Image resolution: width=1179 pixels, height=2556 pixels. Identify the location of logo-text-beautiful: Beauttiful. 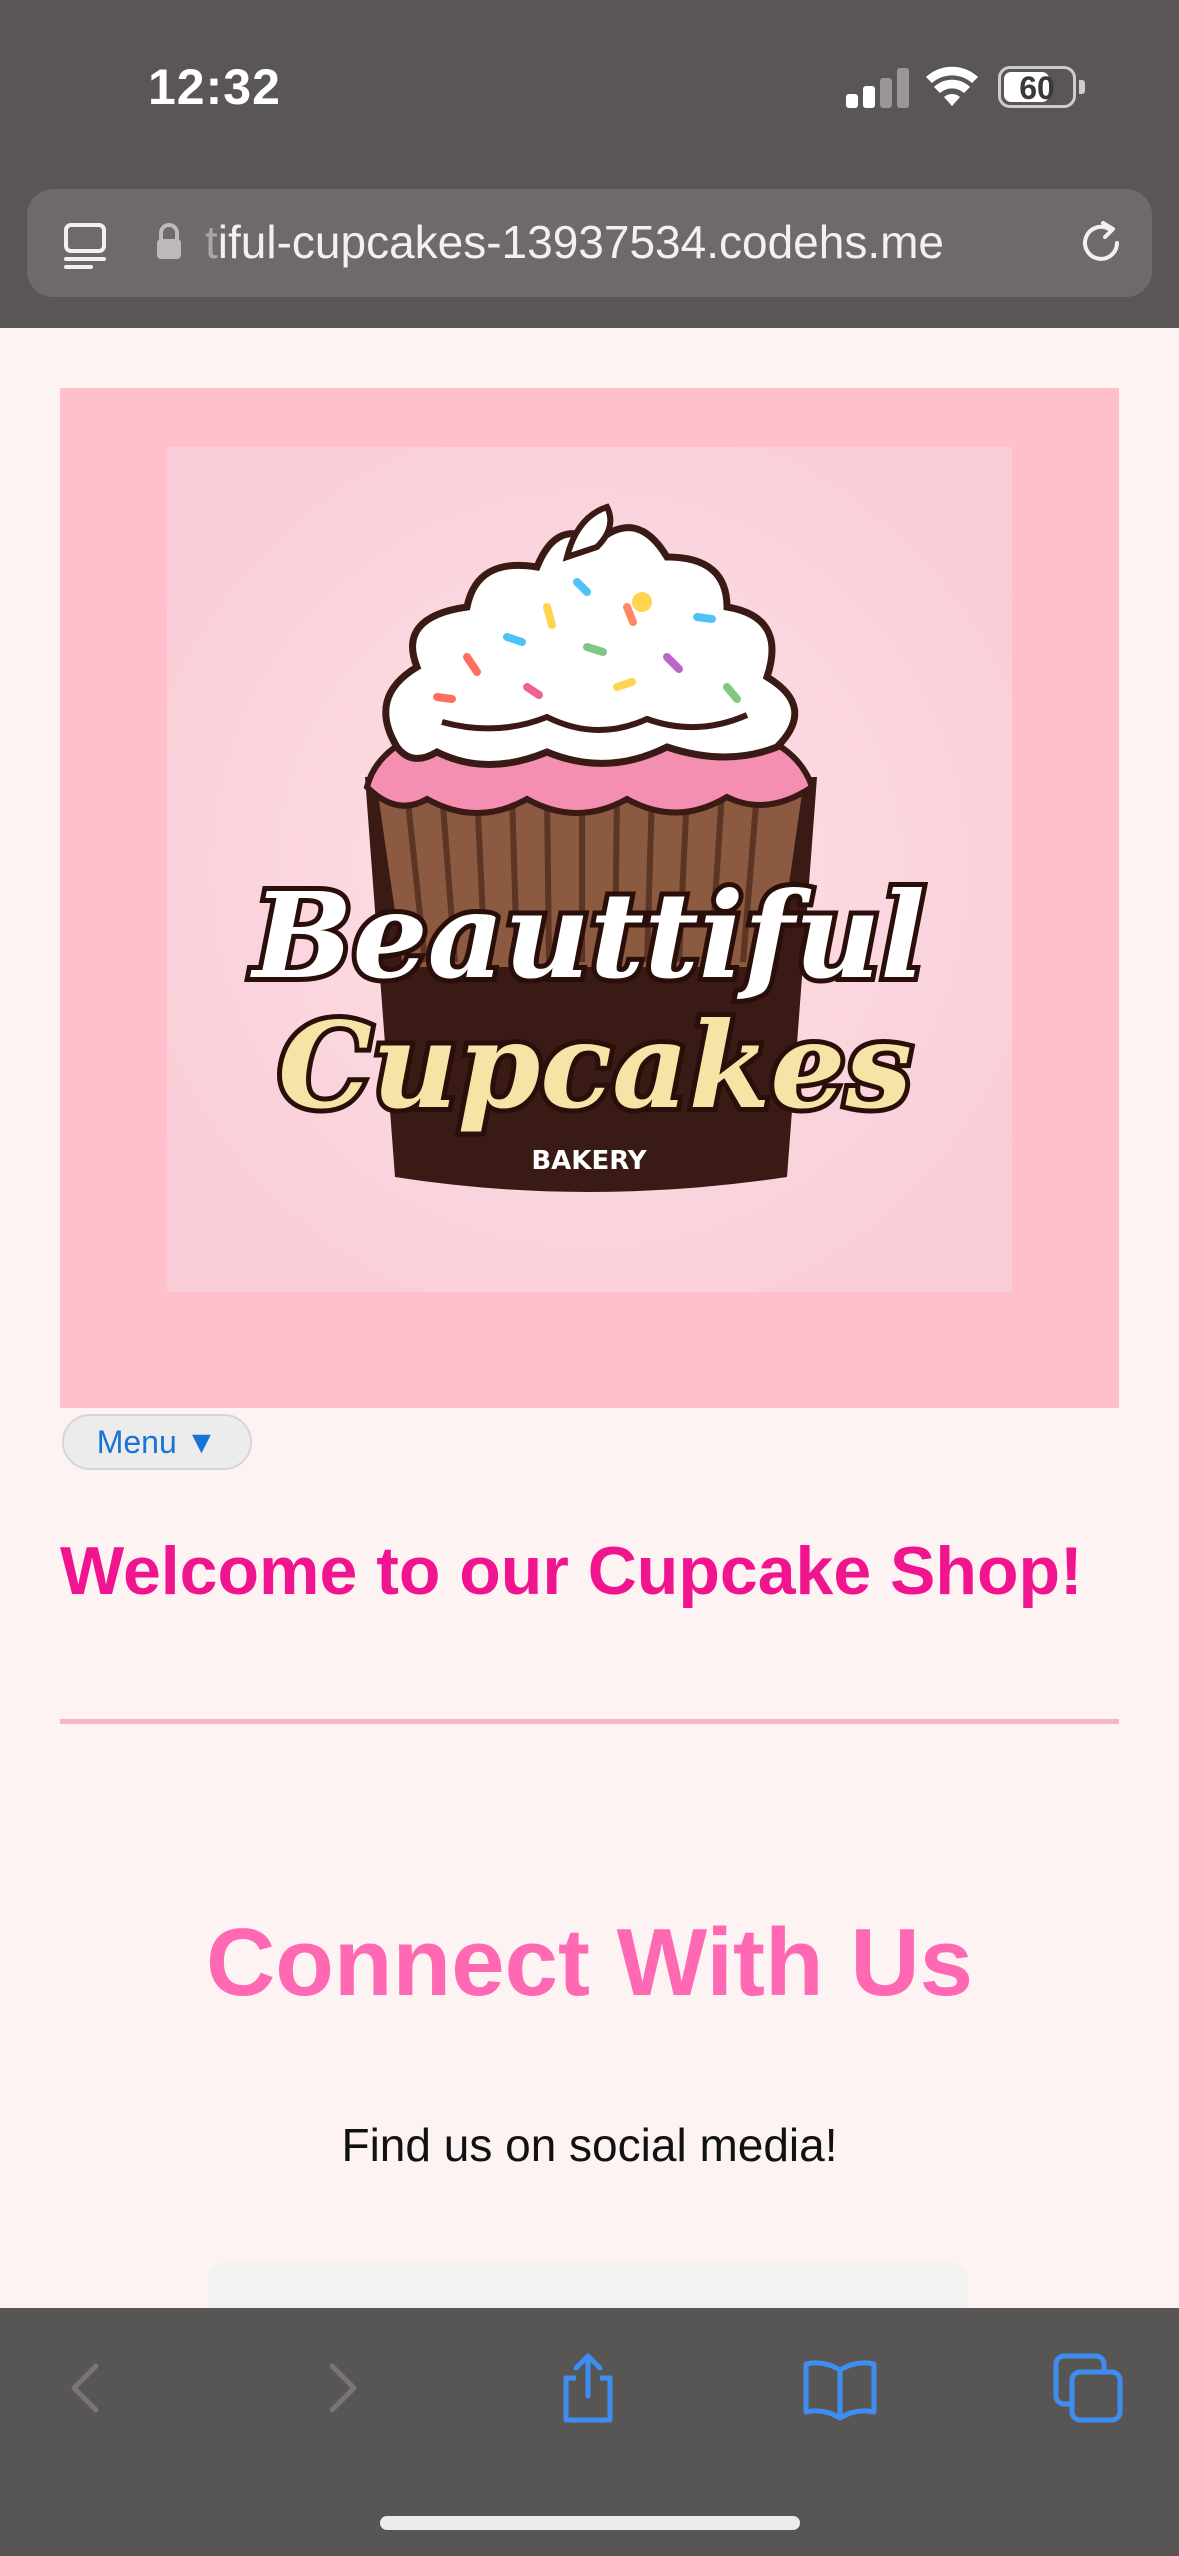
(587, 935).